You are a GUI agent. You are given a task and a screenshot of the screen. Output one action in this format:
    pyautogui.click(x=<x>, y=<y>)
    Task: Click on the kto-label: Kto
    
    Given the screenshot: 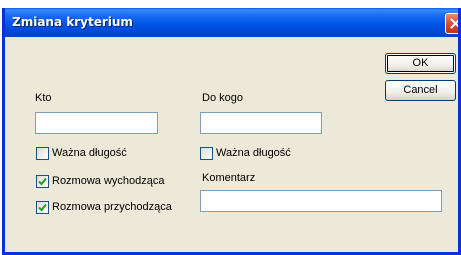 What is the action you would take?
    pyautogui.click(x=43, y=98)
    